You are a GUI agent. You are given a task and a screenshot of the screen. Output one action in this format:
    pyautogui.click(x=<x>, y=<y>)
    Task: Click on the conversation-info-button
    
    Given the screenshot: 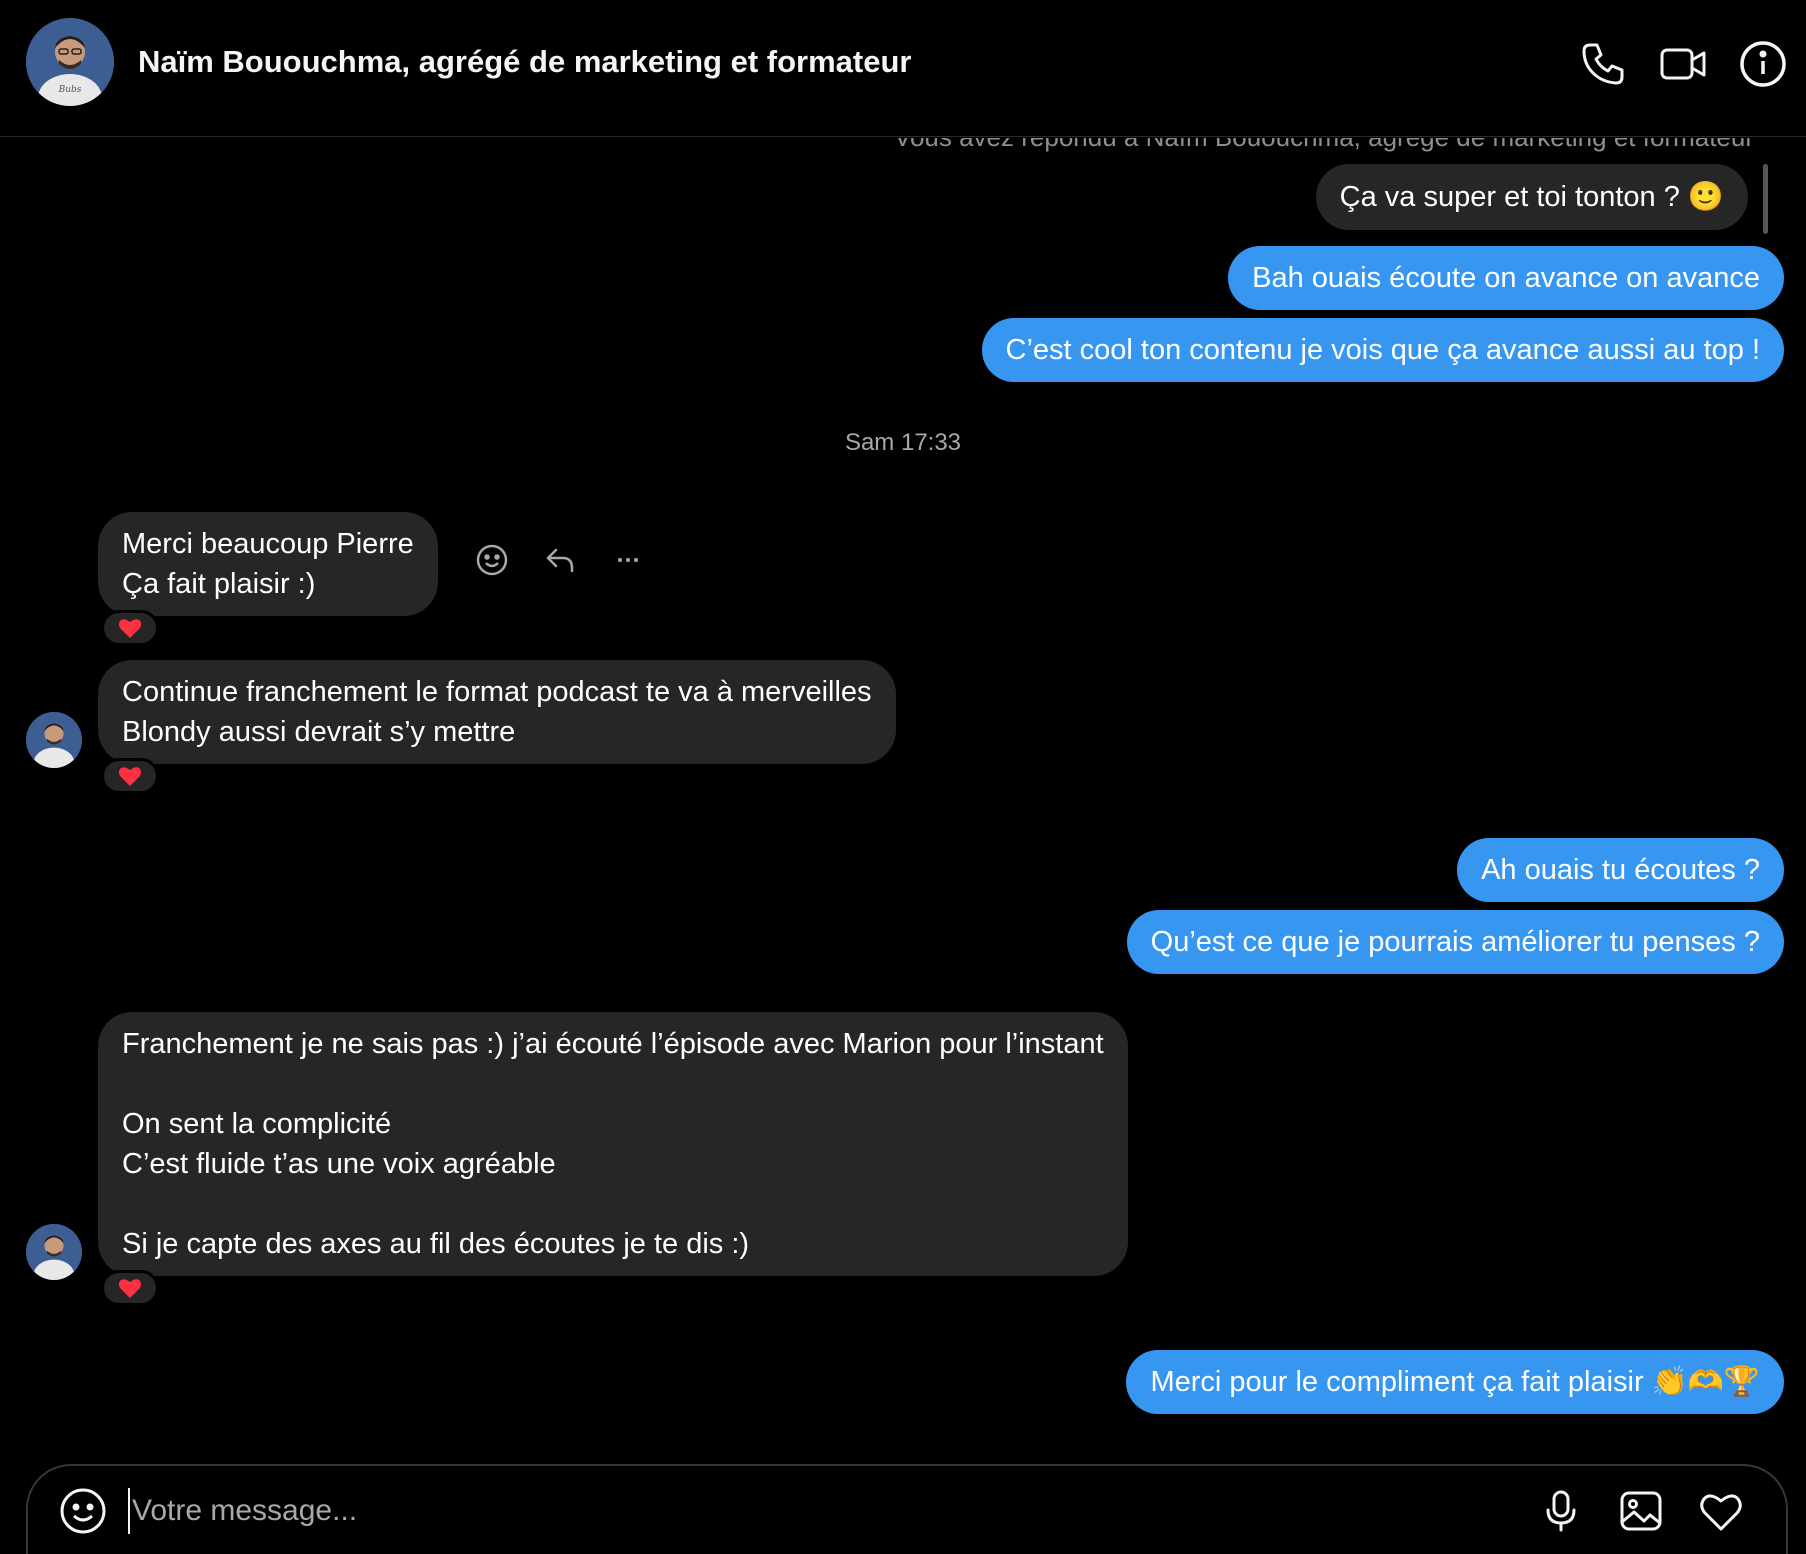 What is the action you would take?
    pyautogui.click(x=1763, y=64)
    